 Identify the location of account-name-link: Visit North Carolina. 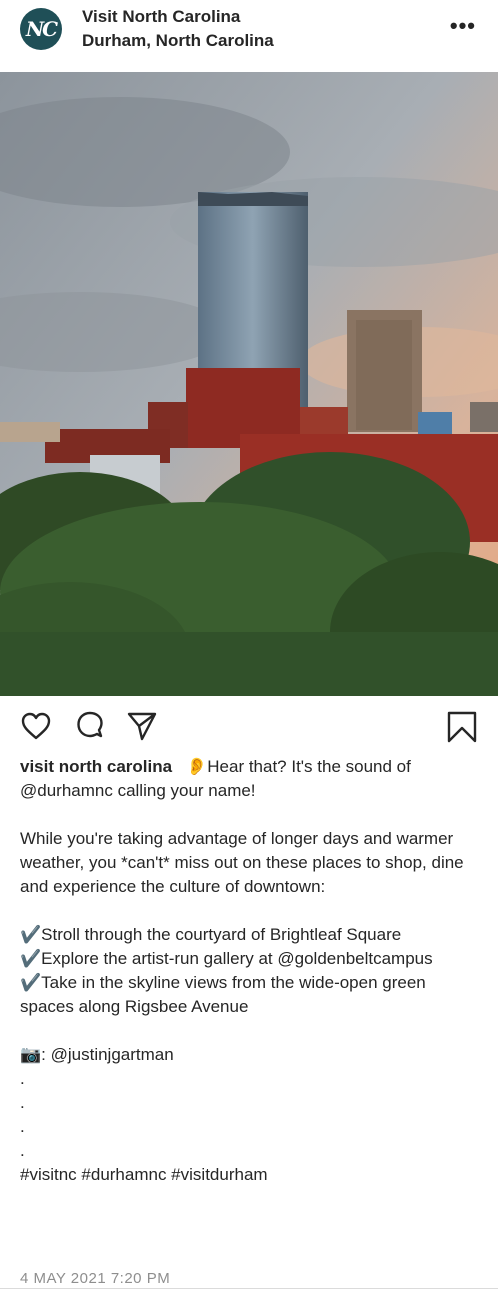
(178, 17).